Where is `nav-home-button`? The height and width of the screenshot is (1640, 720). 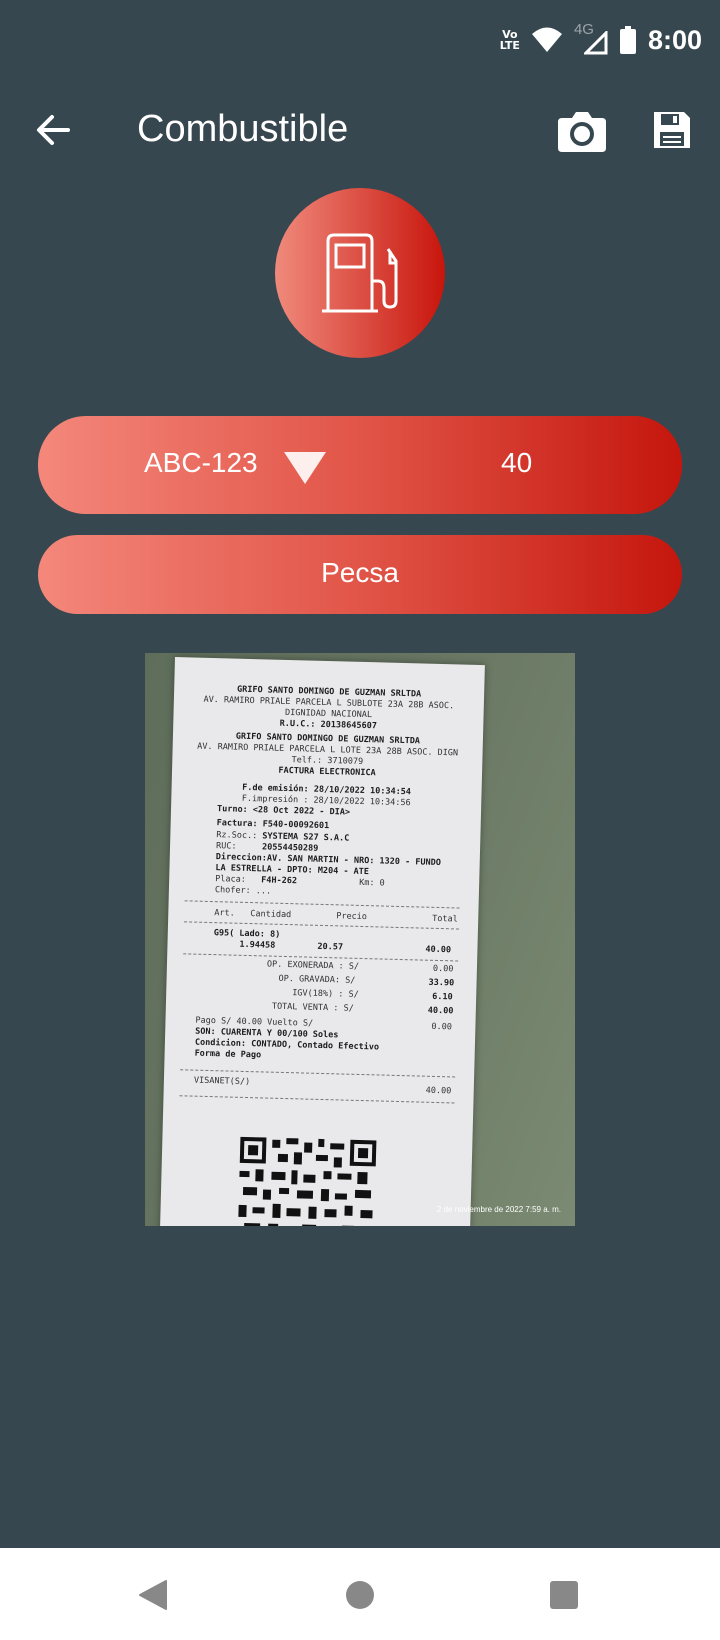
nav-home-button is located at coordinates (360, 1595).